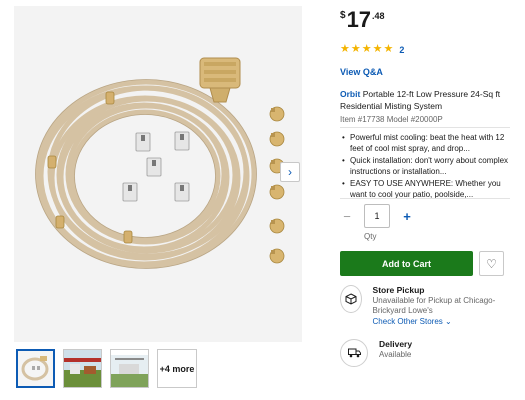 The image size is (525, 400). What do you see at coordinates (391, 119) in the screenshot?
I see `item-model-number: Item #17738 Model #20000P` at bounding box center [391, 119].